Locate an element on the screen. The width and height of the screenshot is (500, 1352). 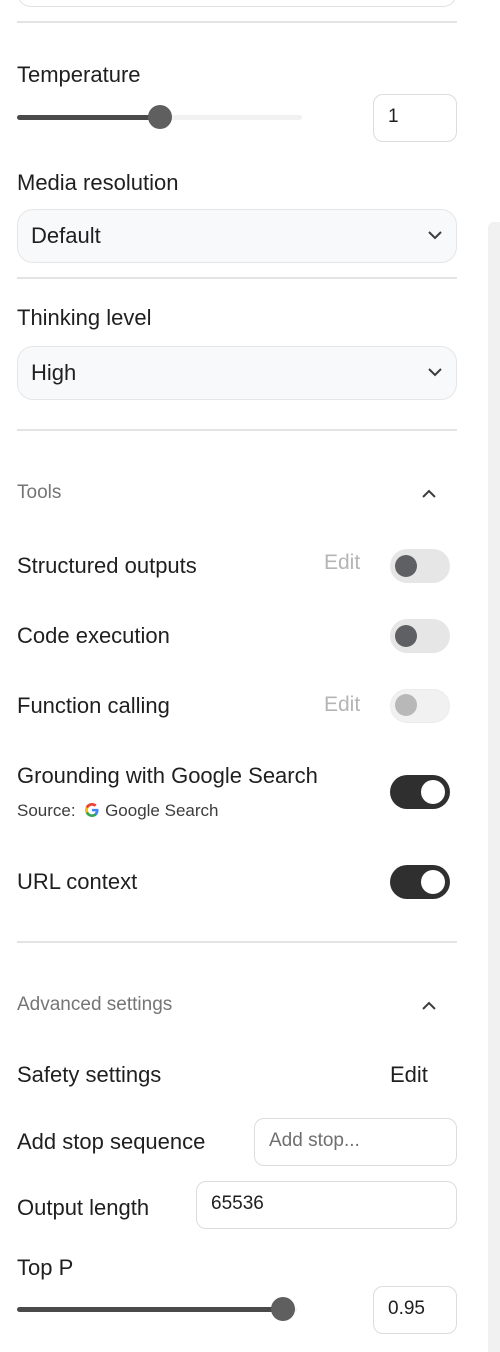
function-calling-label: Function calling is located at coordinates (93, 705).